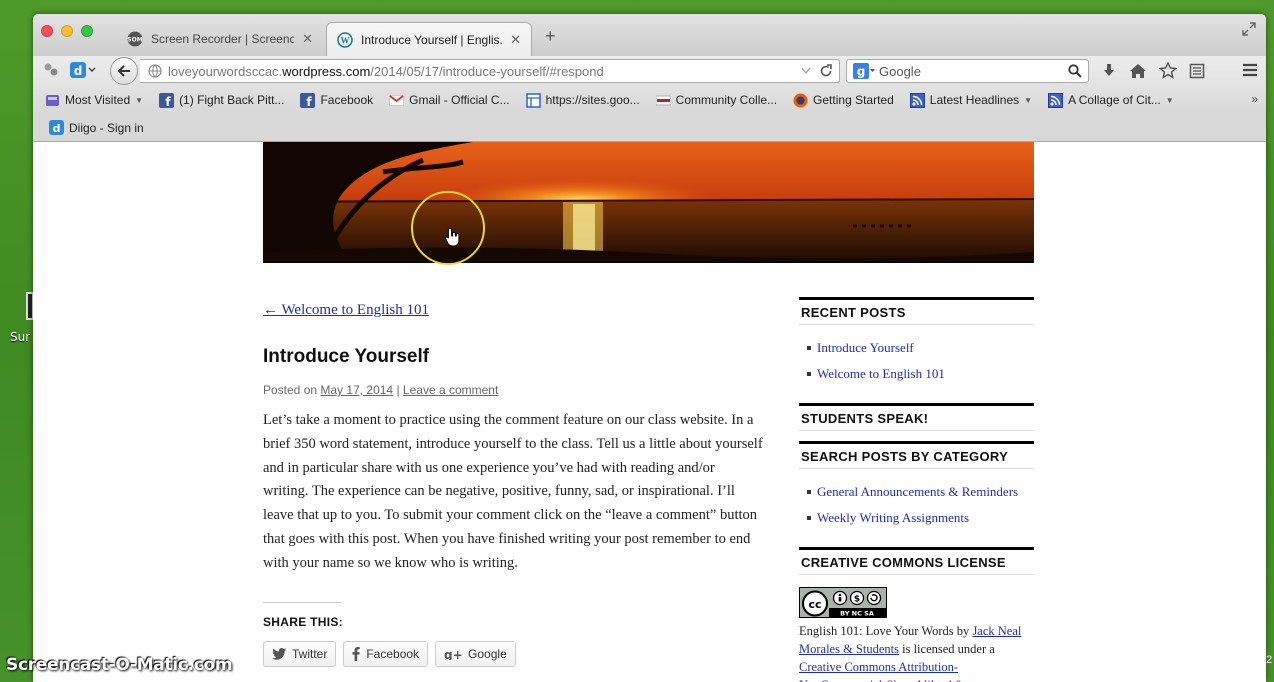 This screenshot has height=682, width=1274. I want to click on new-tab-icon: +, so click(550, 36).